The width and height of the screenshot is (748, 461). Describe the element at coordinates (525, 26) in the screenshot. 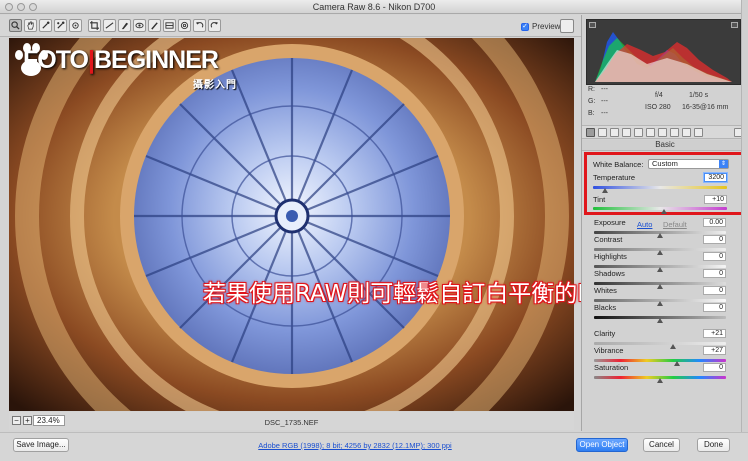

I see `preview-checkbox: ✓` at that location.